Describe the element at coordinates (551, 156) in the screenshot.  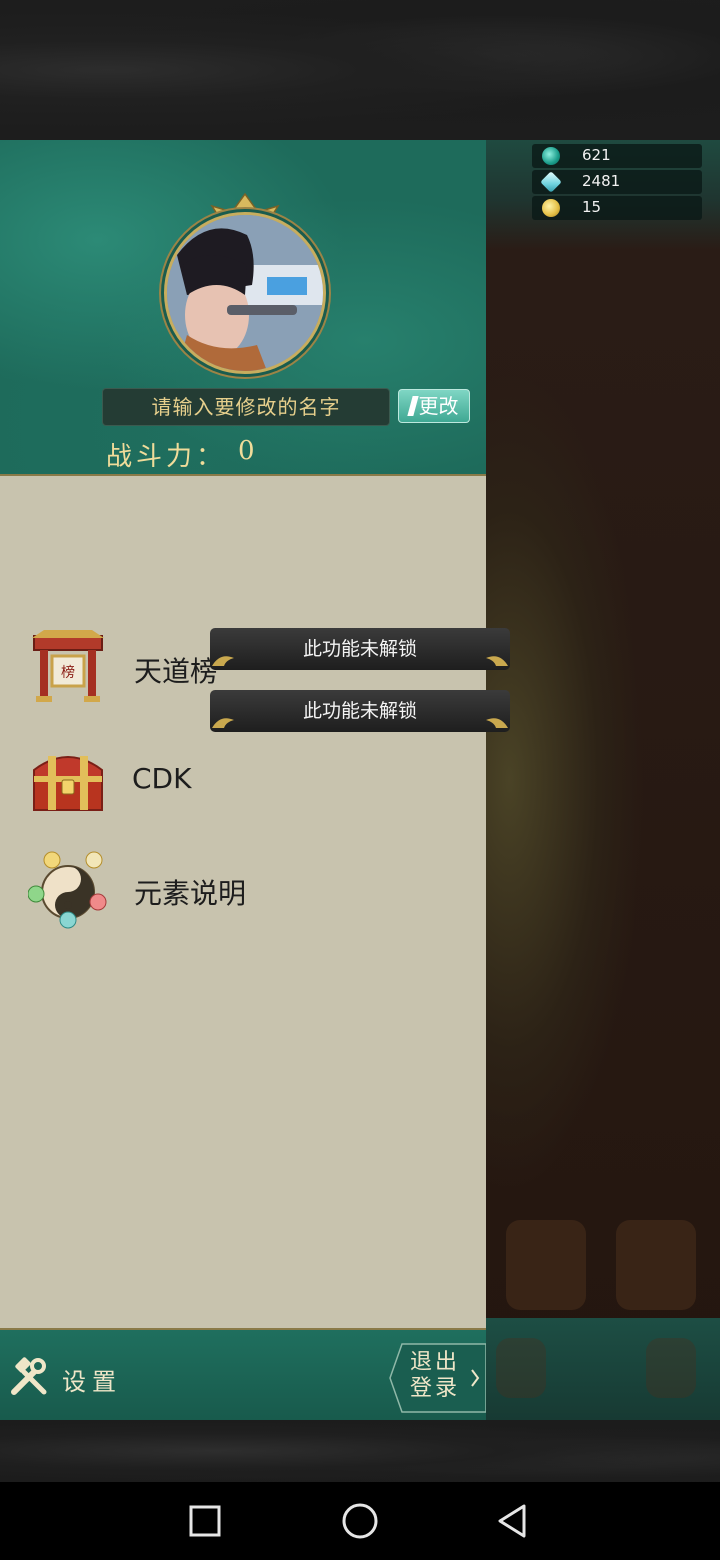
I see `jade-orb-icon` at that location.